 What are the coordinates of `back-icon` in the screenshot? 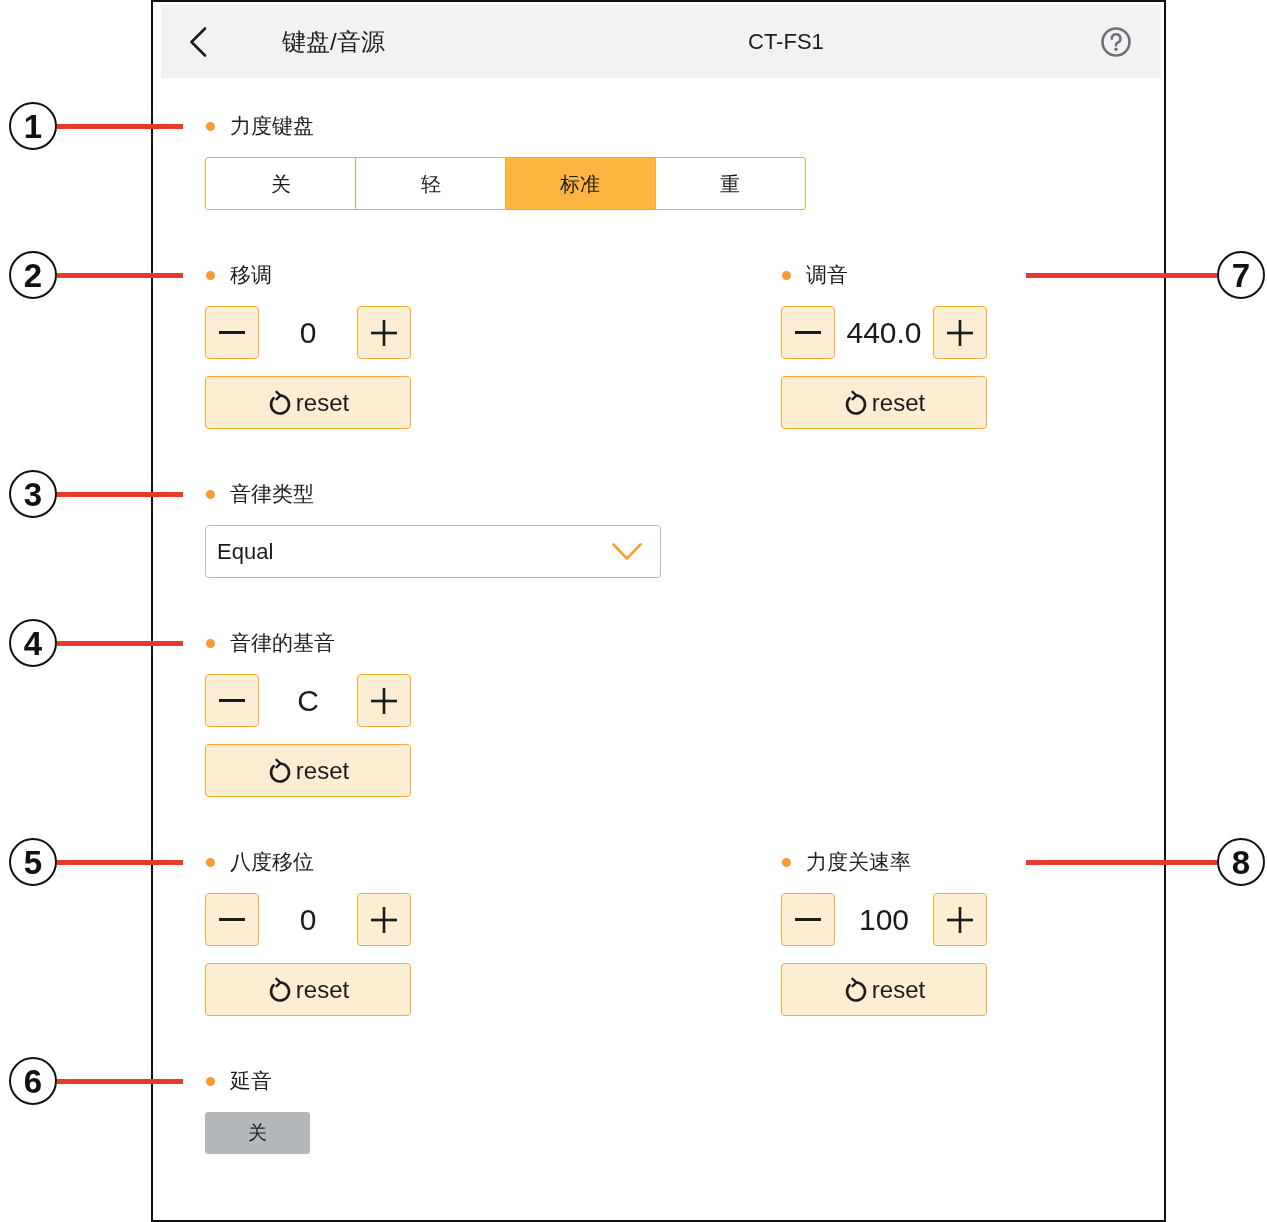 It's located at (198, 41).